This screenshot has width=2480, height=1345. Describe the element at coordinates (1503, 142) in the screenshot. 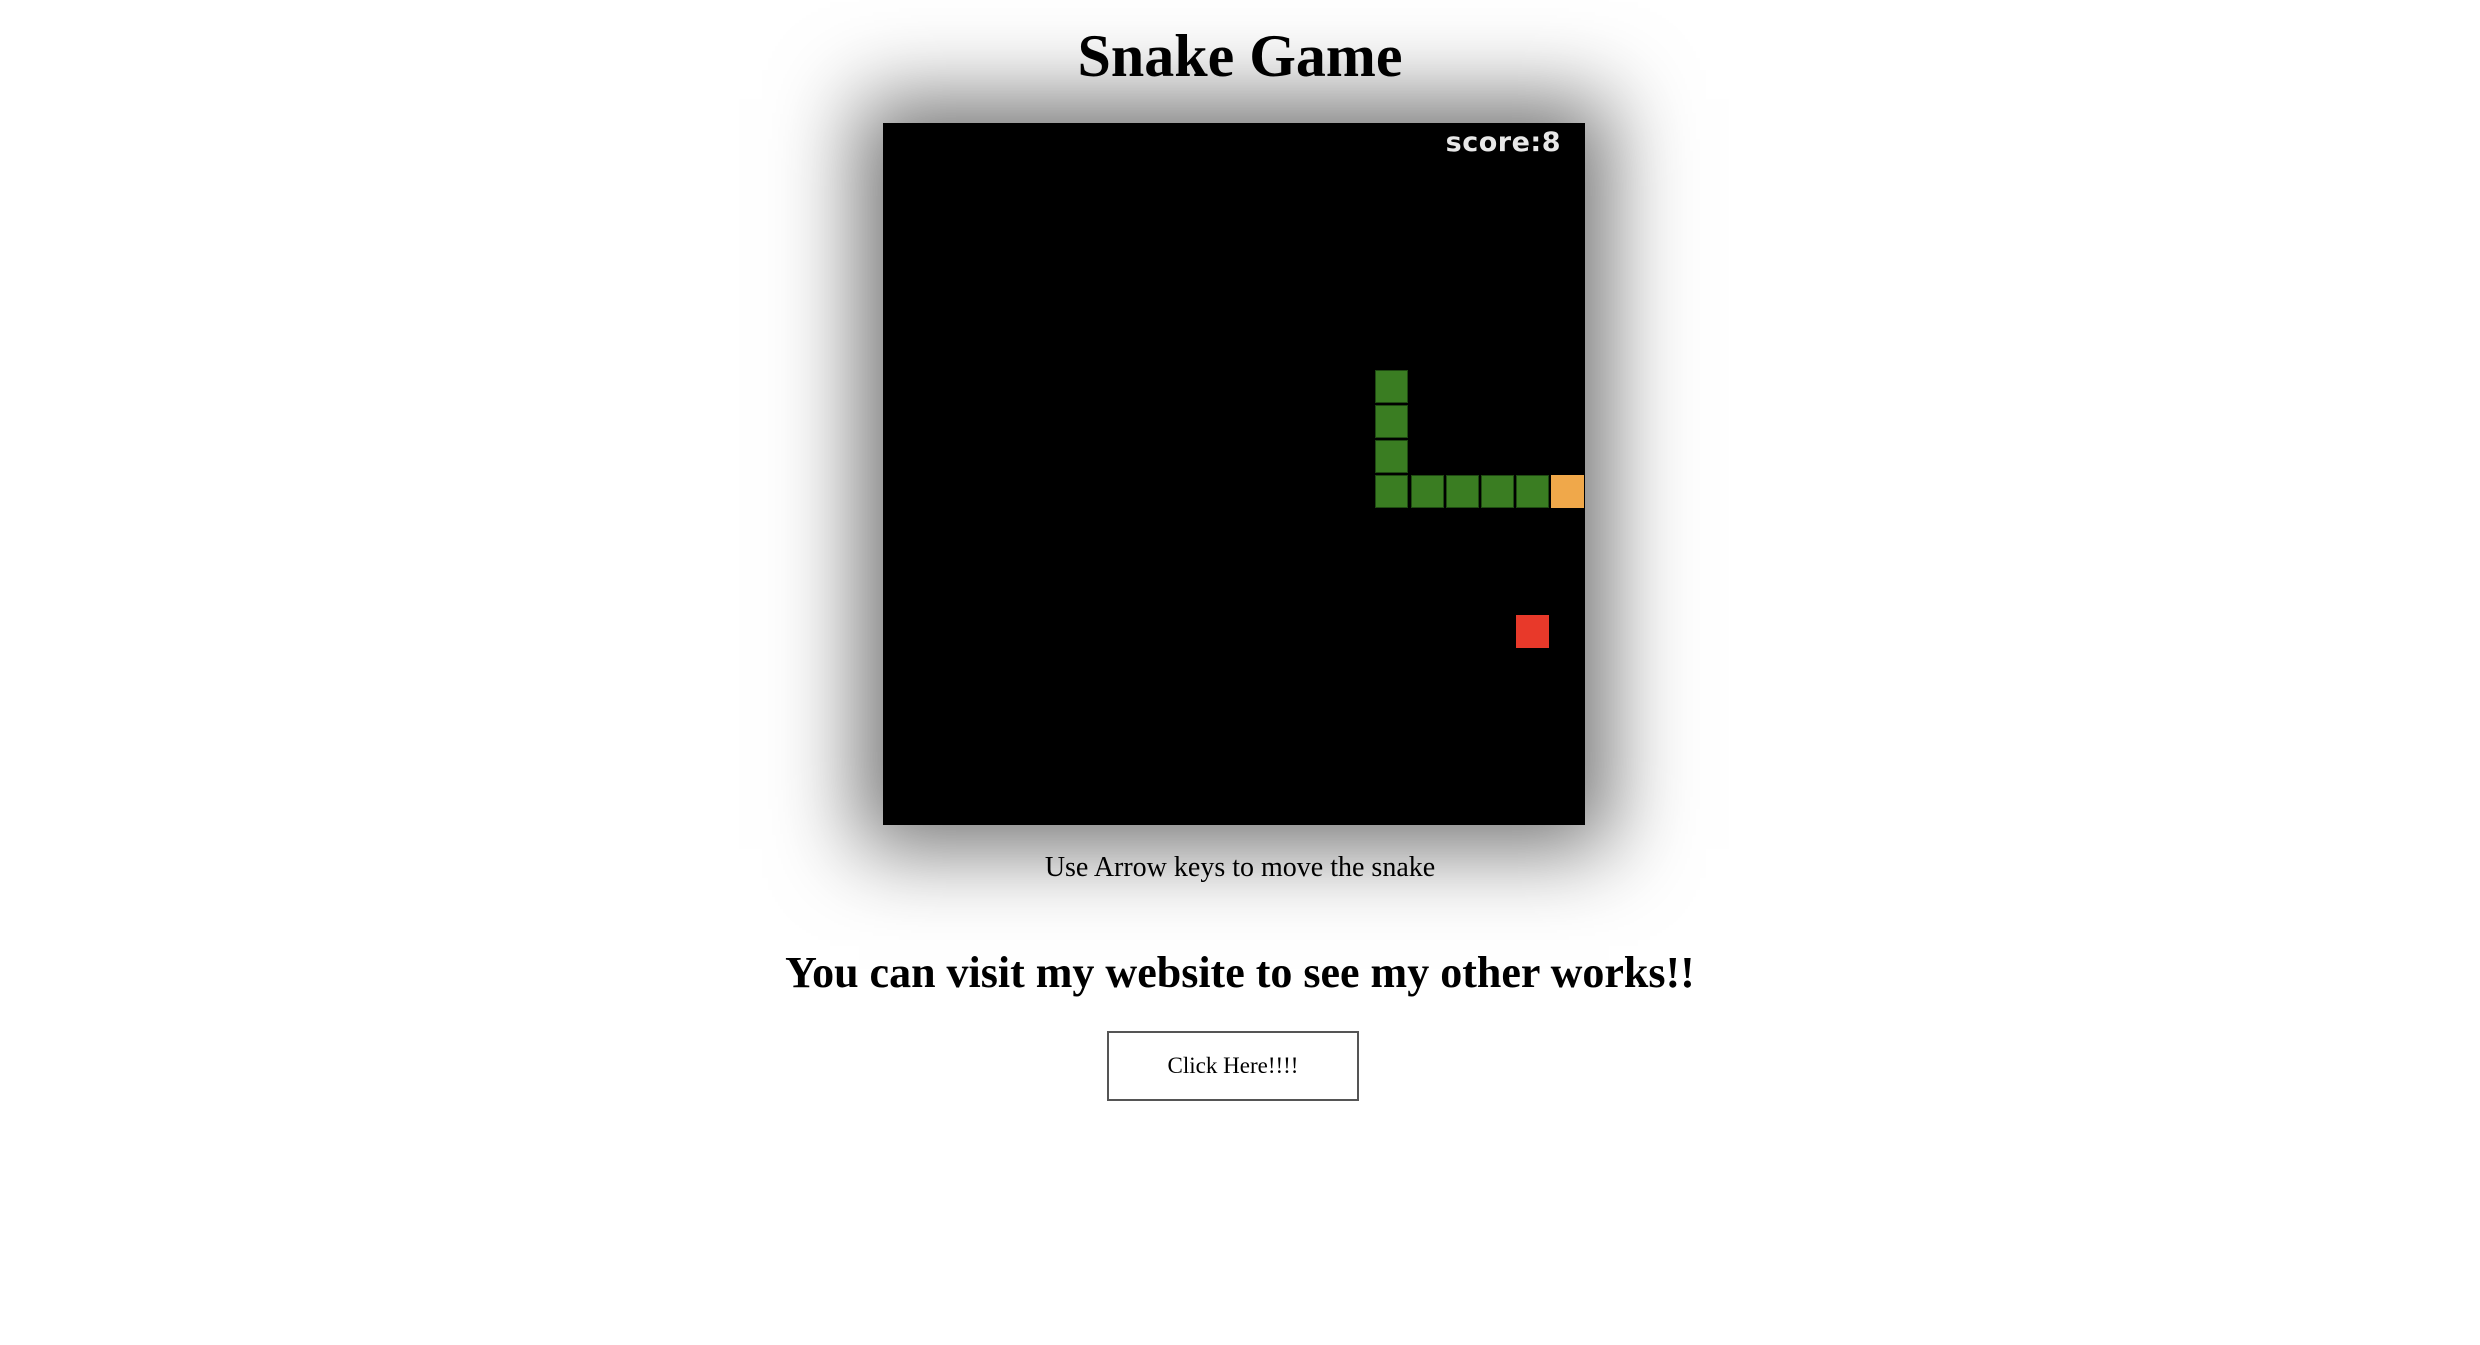

I see `score-display: score:8` at that location.